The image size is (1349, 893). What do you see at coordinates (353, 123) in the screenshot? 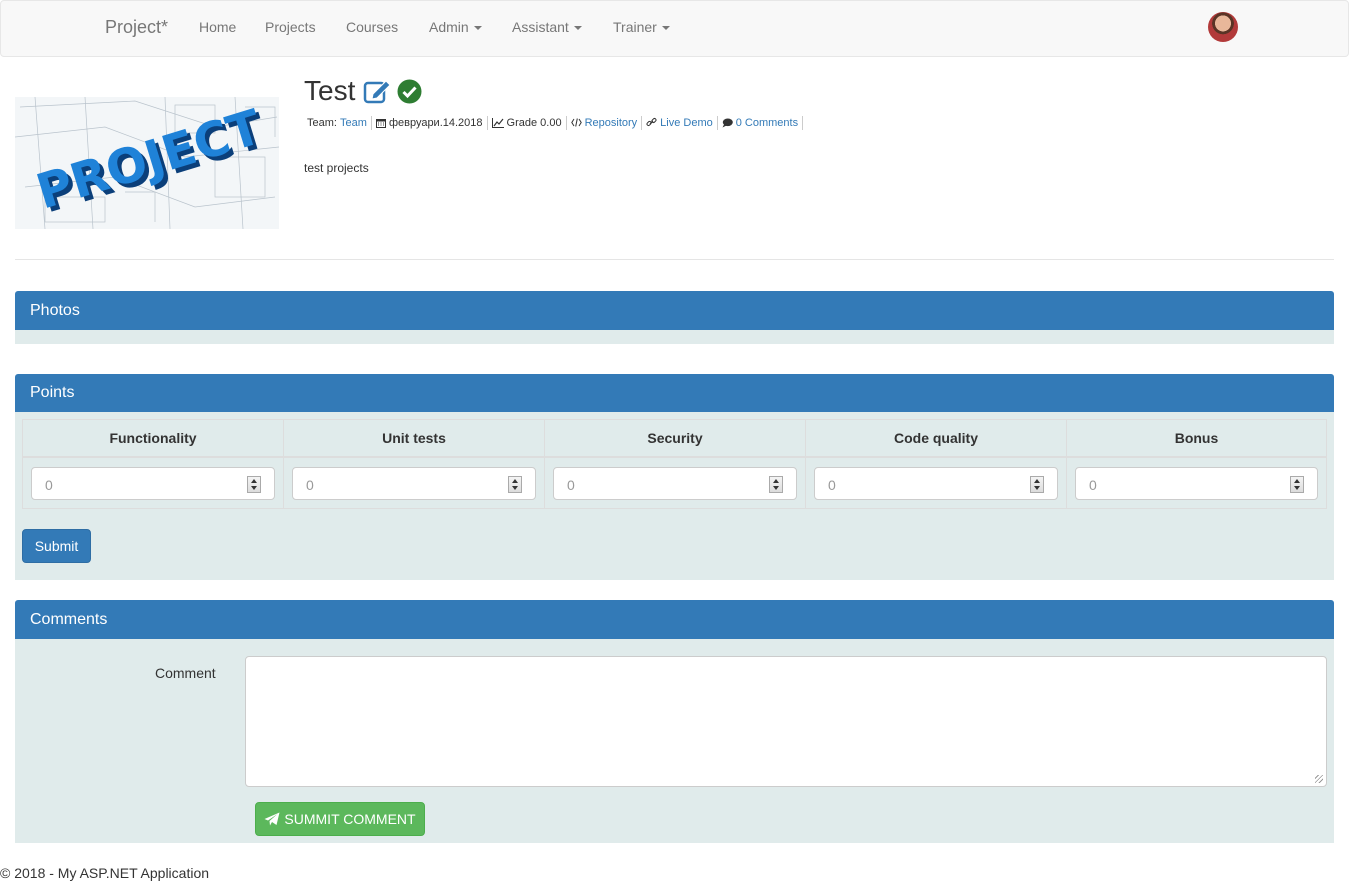
I see `team-link: Team` at bounding box center [353, 123].